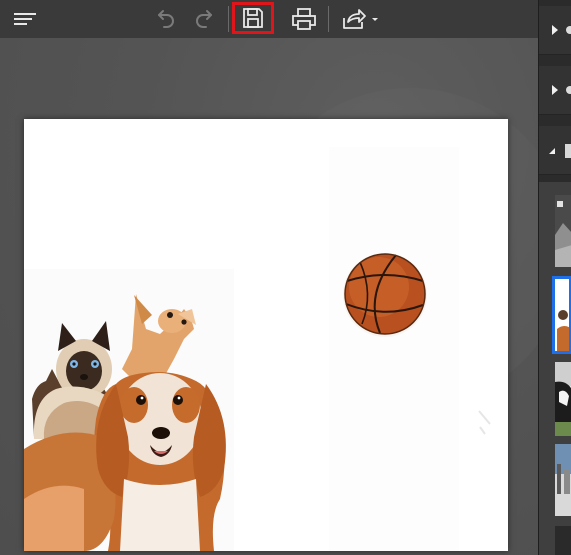 The width and height of the screenshot is (571, 555). Describe the element at coordinates (304, 19) in the screenshot. I see `print-icon` at that location.